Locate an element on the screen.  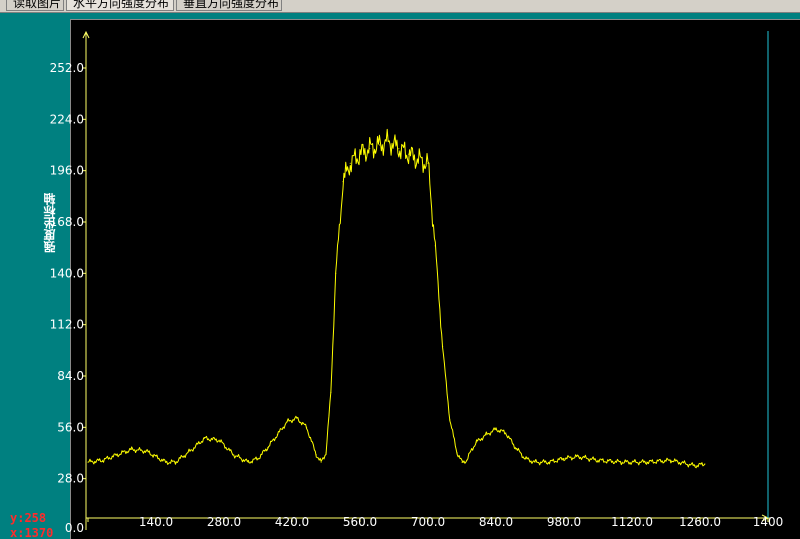
coordinate-readout: y:258 x:1370 is located at coordinates (31, 524).